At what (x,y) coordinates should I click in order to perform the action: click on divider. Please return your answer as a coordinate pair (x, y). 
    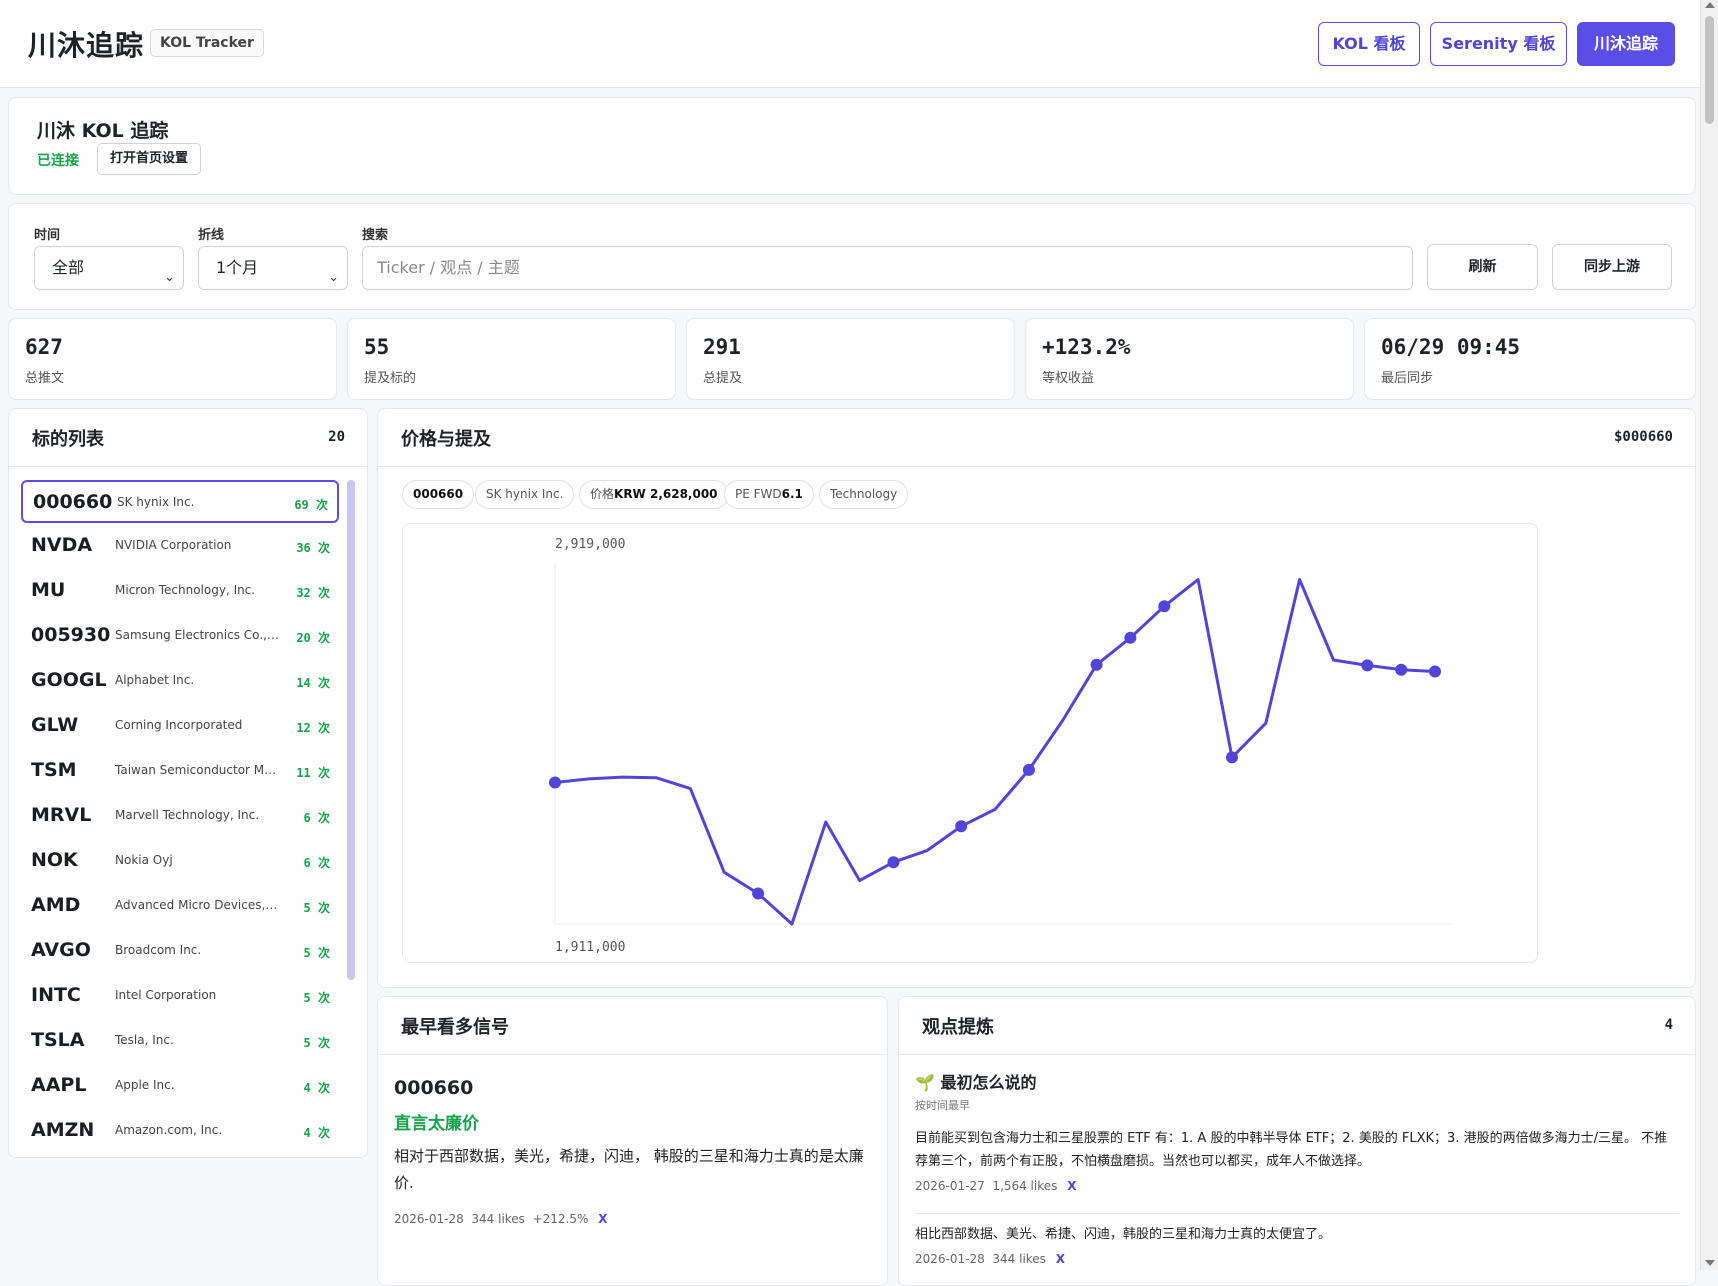
    Looking at the image, I should click on (1297, 1054).